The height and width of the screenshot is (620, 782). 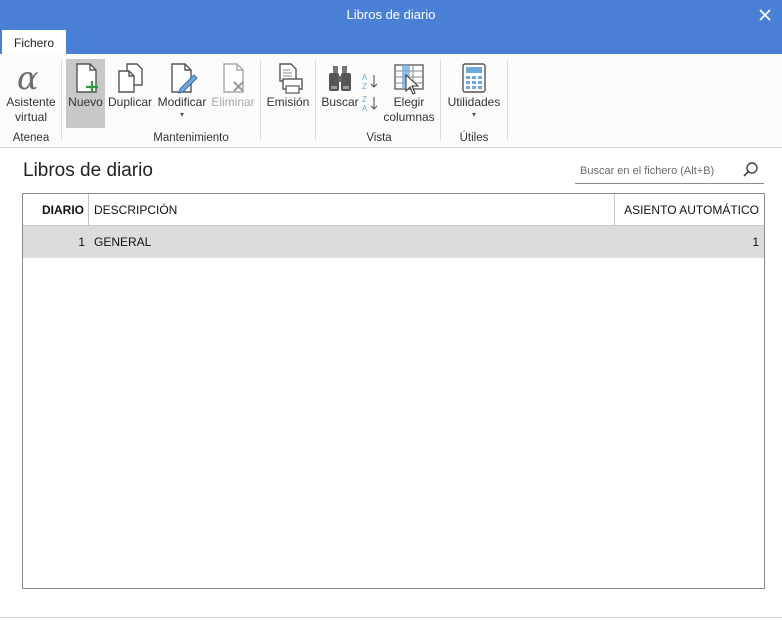 I want to click on column-header-asiento-automatico: ASIENTO AUTOMÁTICO, so click(x=689, y=209).